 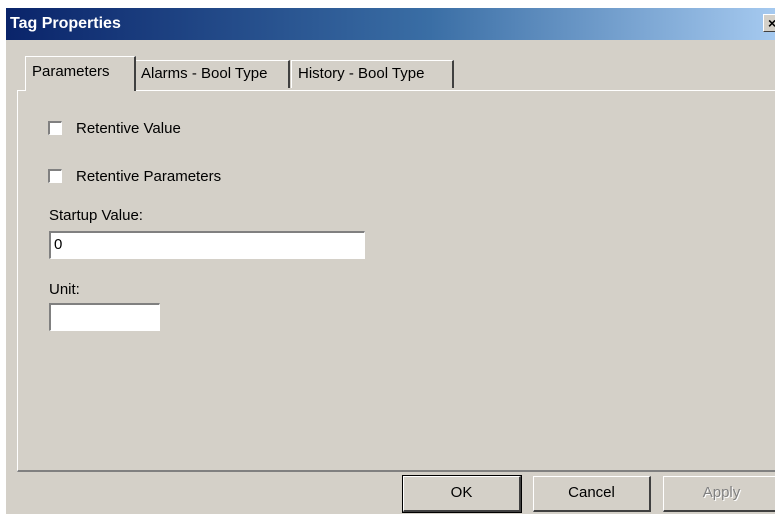 I want to click on tab-history-bool-type: History - Bool Type, so click(x=372, y=74).